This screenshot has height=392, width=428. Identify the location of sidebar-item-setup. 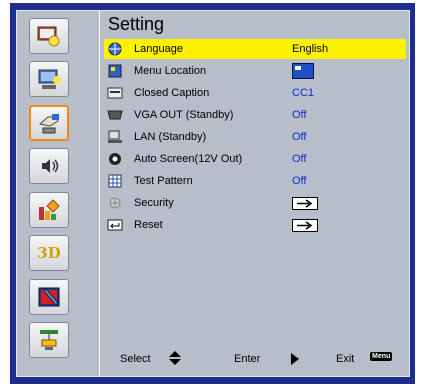
(49, 123).